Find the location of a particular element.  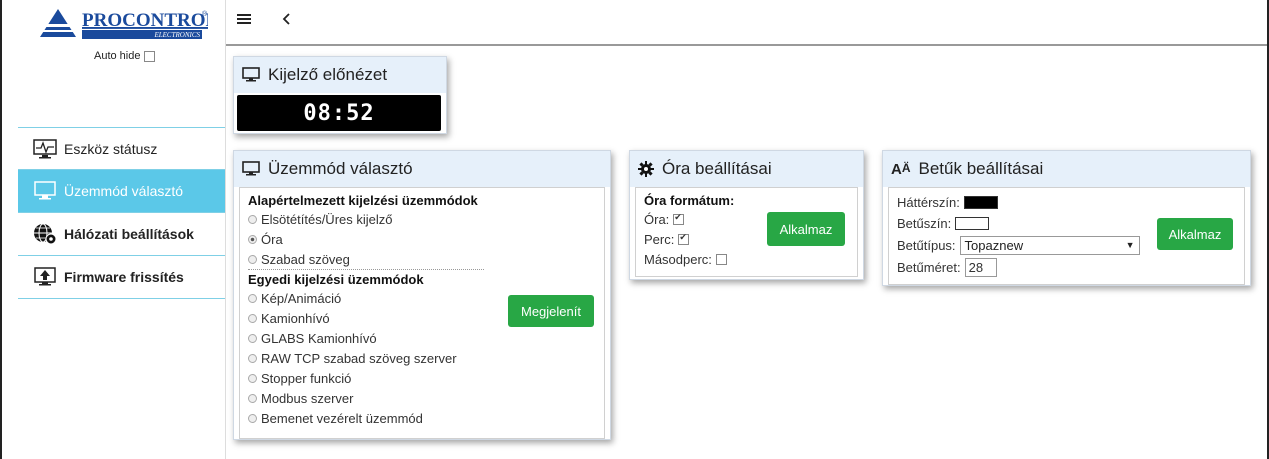

brand-logo: PROCONTROL ® ELECTRONICS is located at coordinates (128, 24).